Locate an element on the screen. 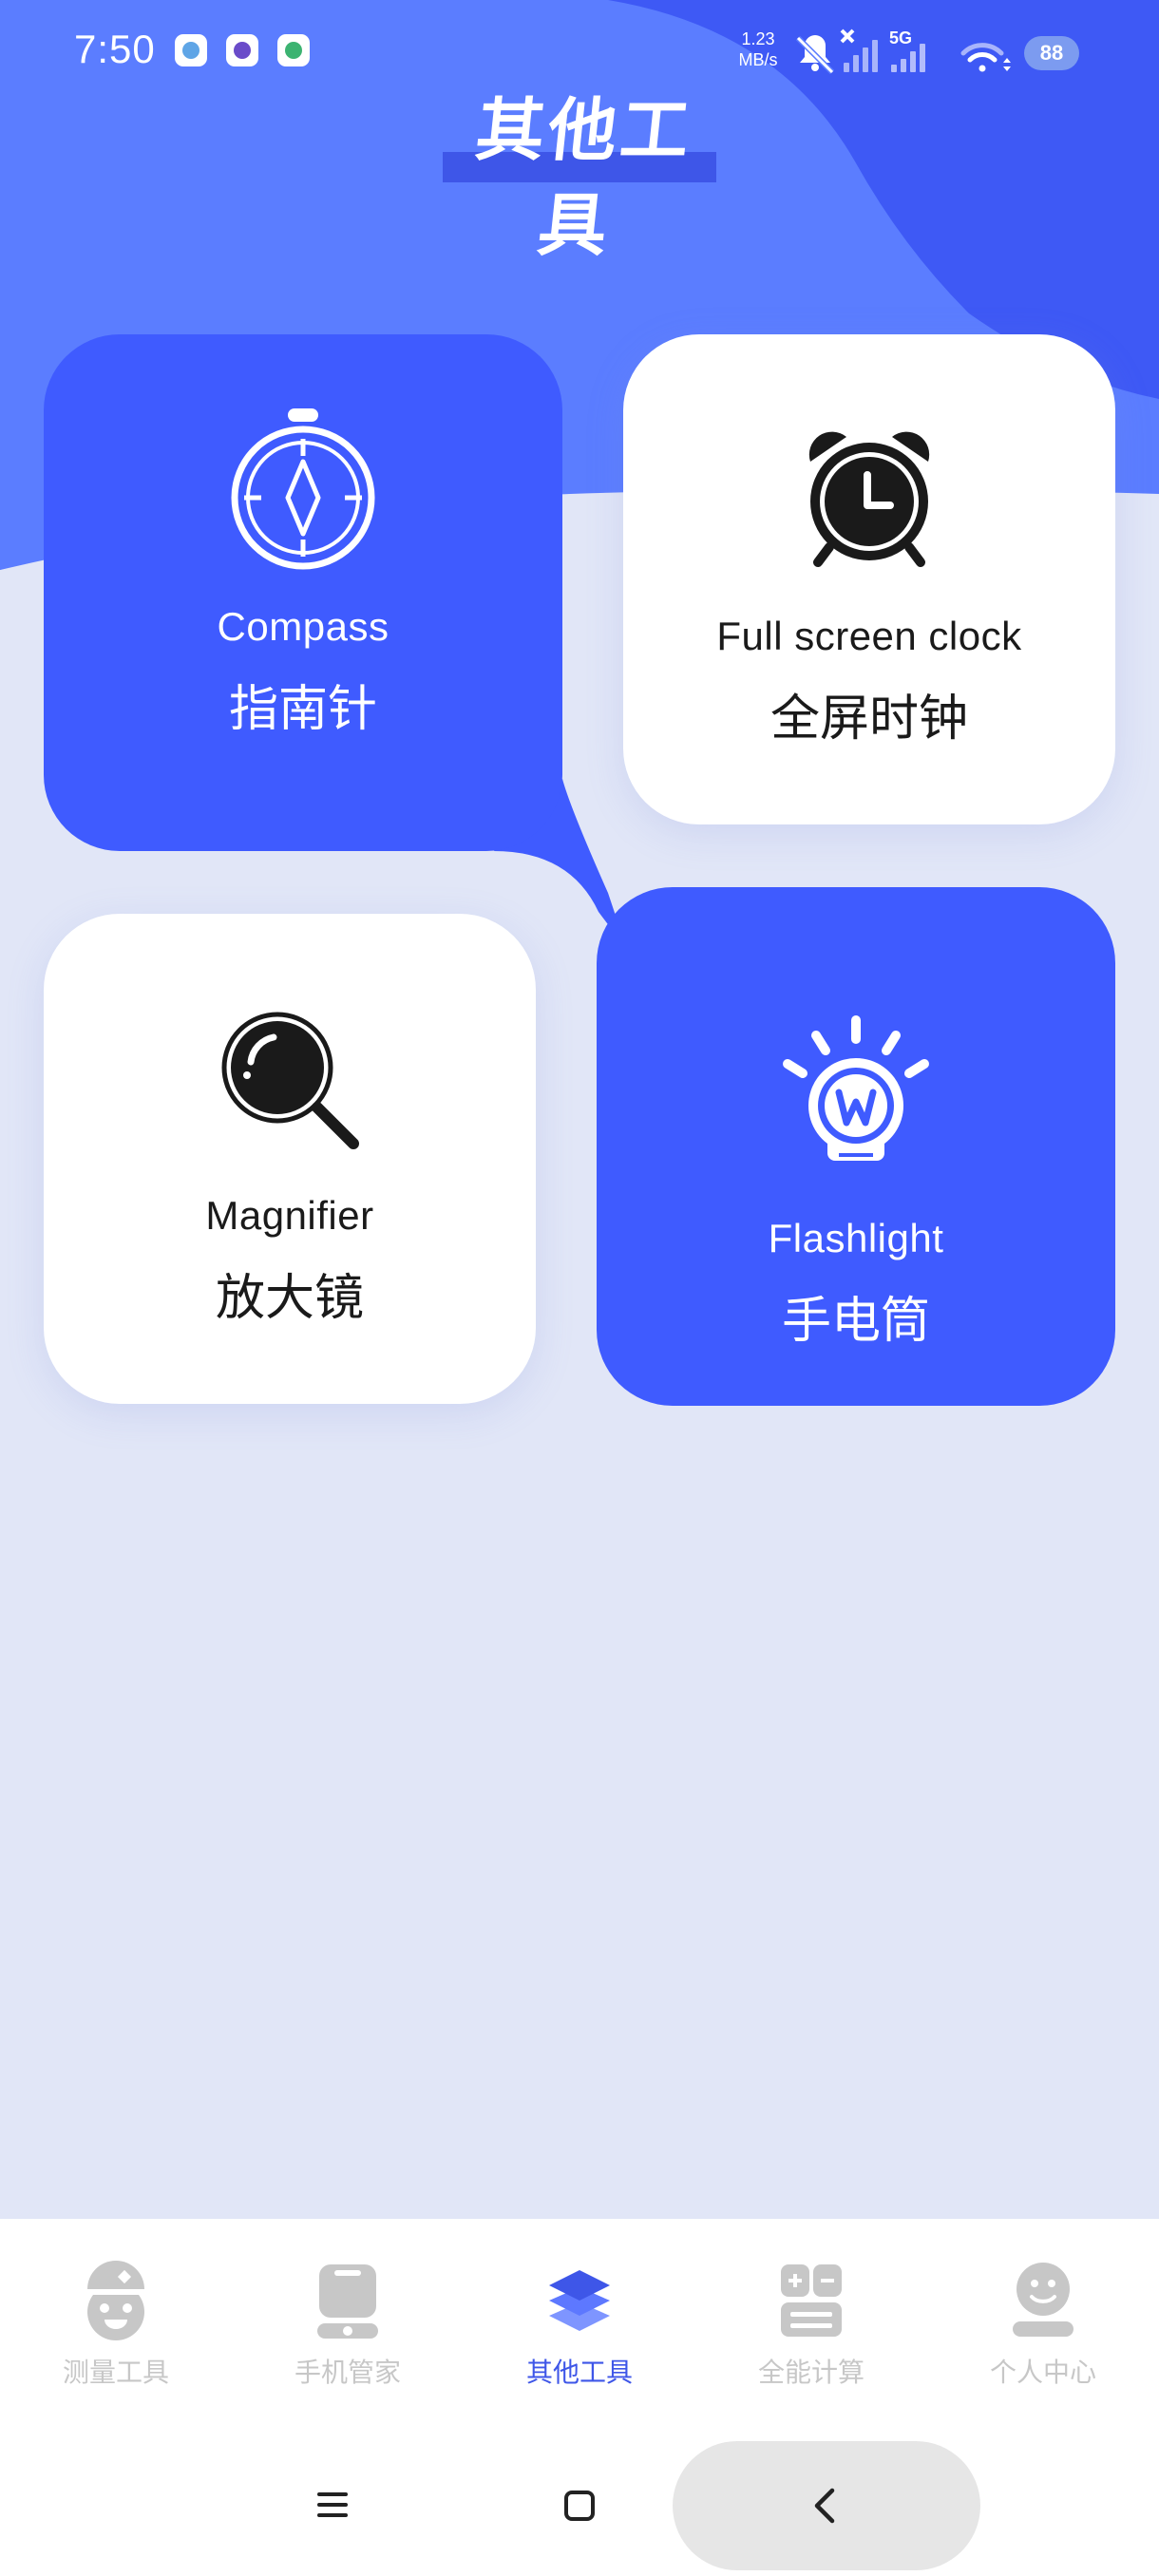  nav-item-phone-manager: 手机管家 is located at coordinates (348, 2337).